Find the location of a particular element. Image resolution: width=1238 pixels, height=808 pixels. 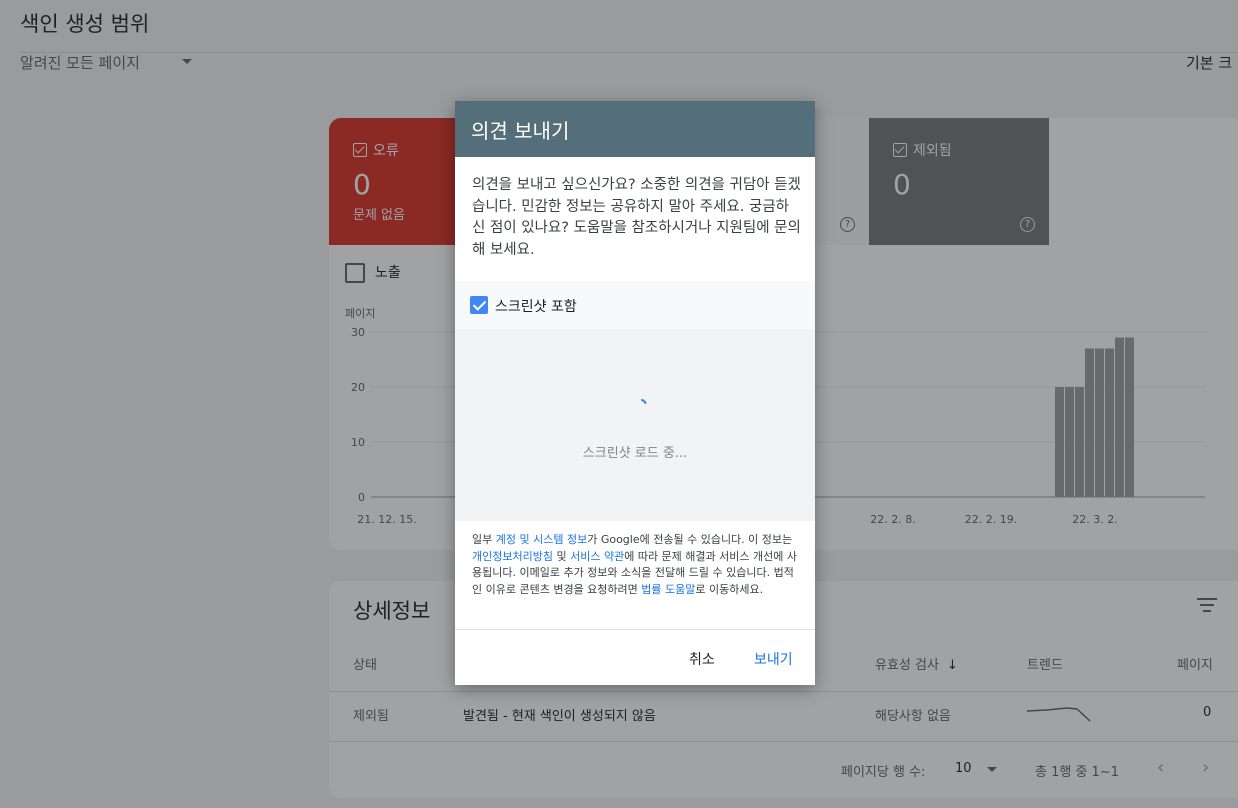

dialog-title: 의견 보내기 is located at coordinates (520, 131).